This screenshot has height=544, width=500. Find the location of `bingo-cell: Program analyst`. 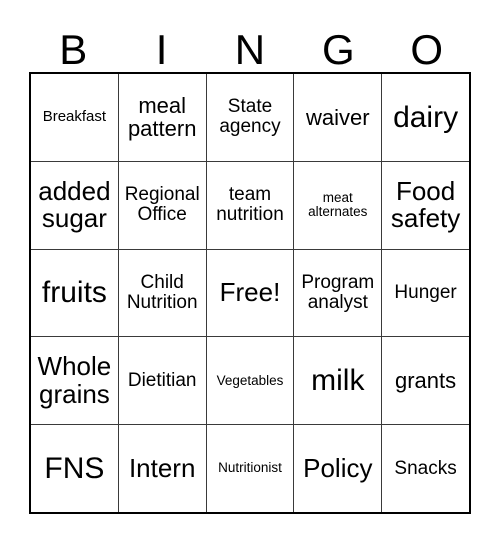

bingo-cell: Program analyst is located at coordinates (338, 293).